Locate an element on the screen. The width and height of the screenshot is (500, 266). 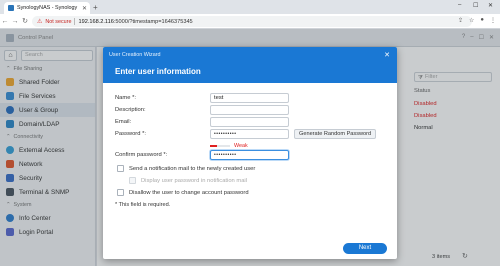
browser-tab-bar: SynologyNAS - Synology NAS ✕ + – ☐ ✕ is located at coordinates (250, 7).